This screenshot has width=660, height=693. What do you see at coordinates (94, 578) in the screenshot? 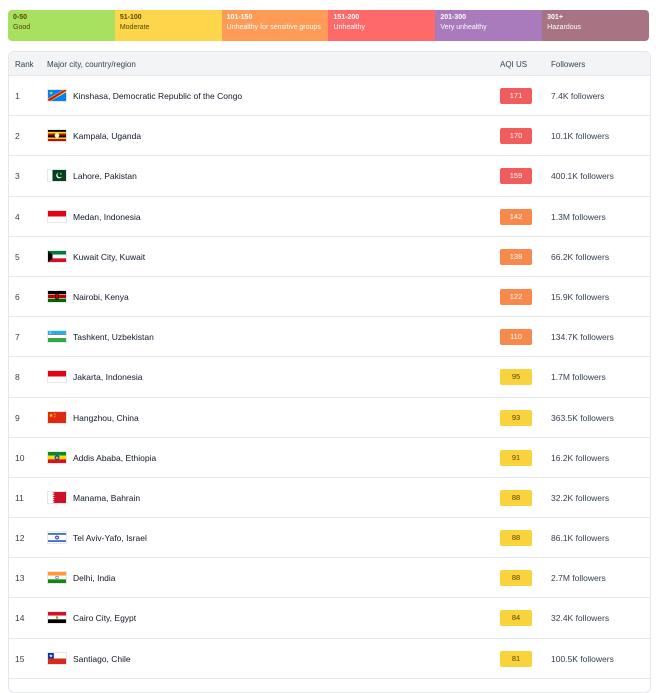
I see `city-link: Delhi, India` at bounding box center [94, 578].